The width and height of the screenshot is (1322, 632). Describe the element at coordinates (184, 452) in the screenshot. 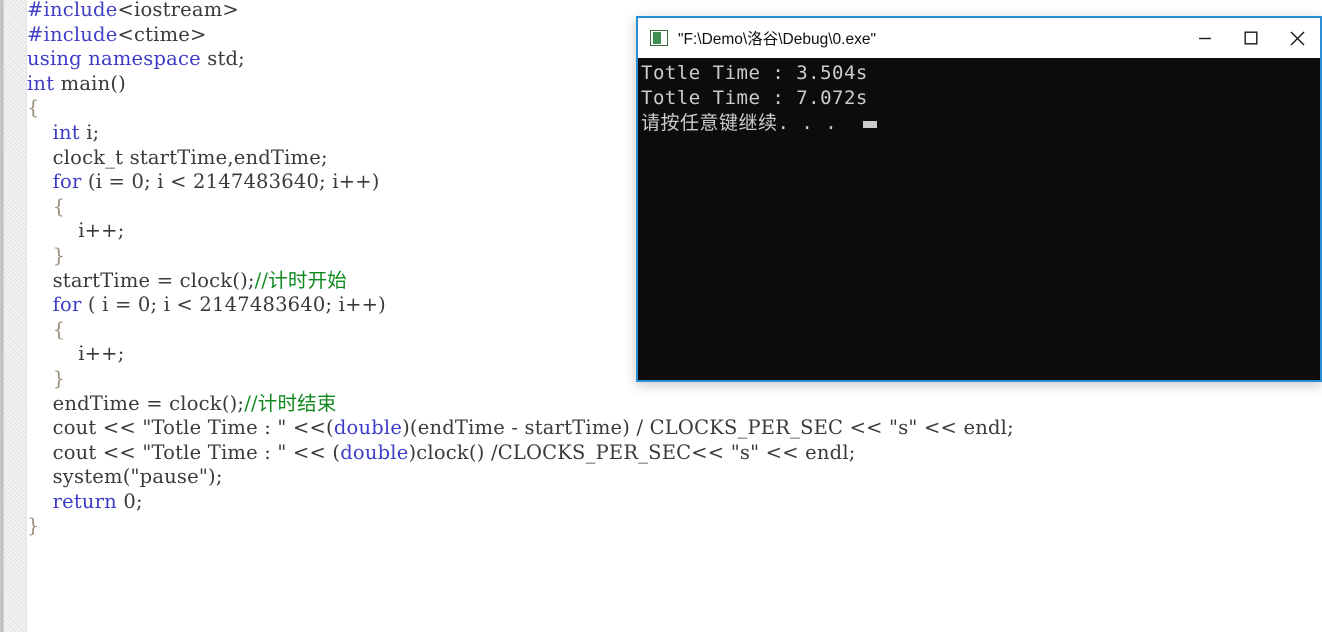

I see `code-token-id: cout << "Totle Time : " << (` at that location.